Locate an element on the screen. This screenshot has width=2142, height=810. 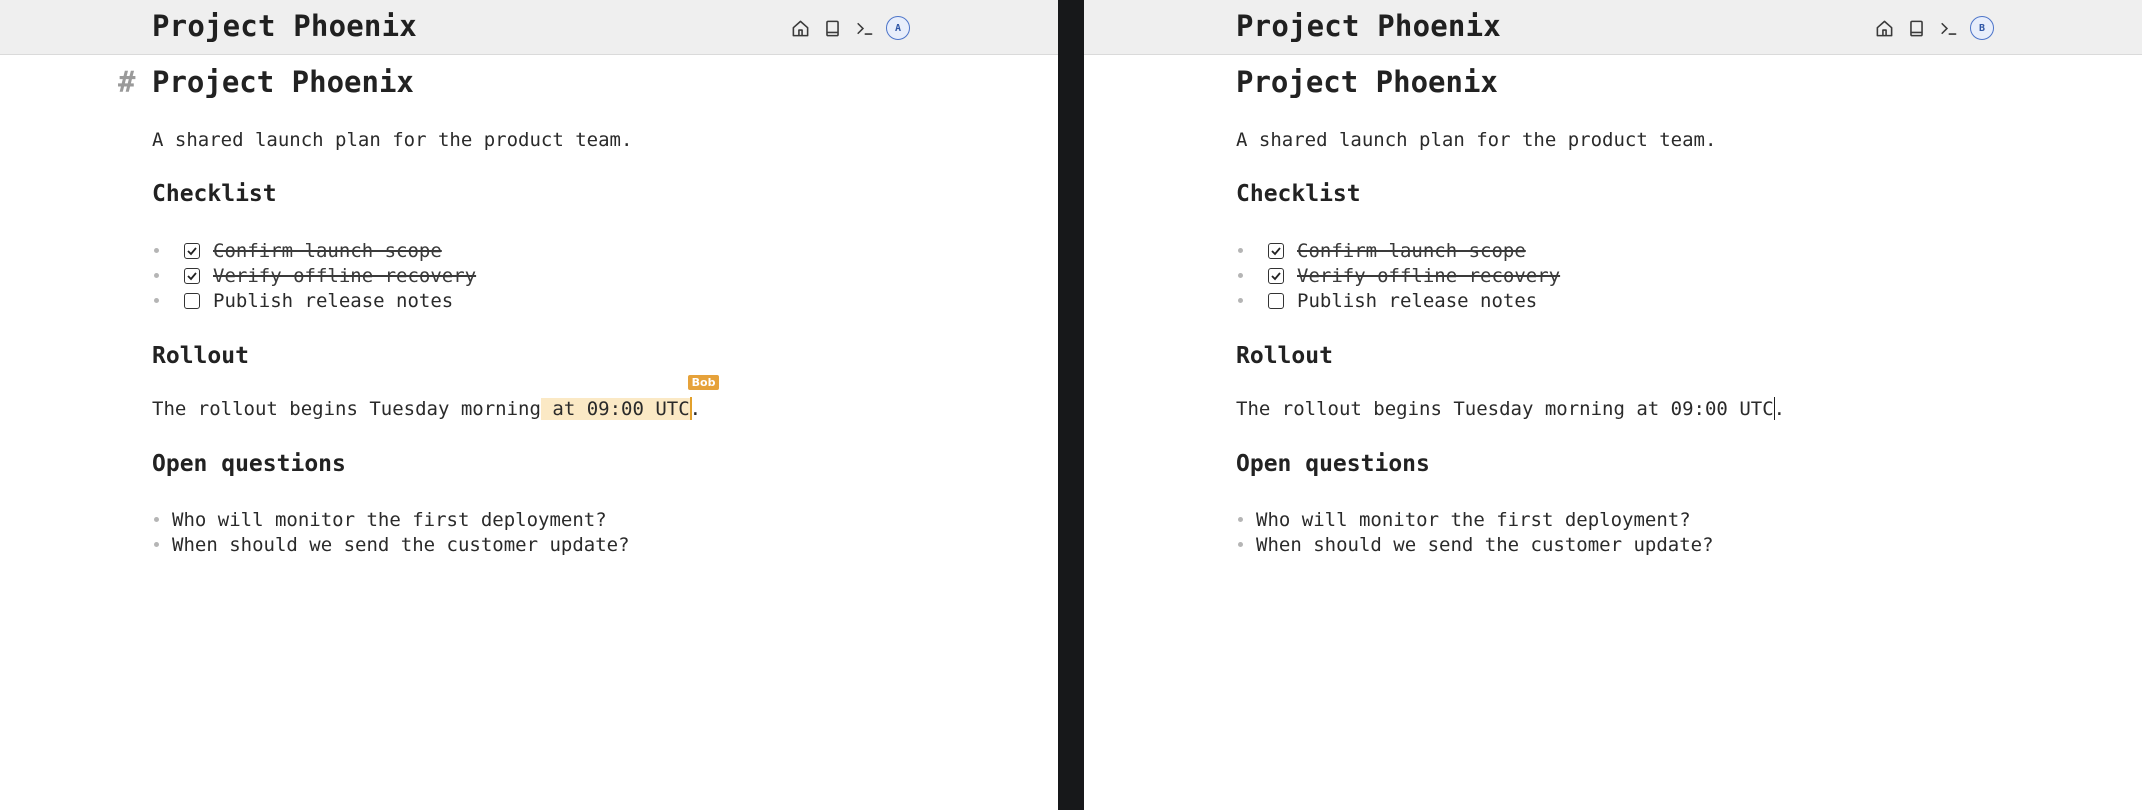
toolbar-icons: A is located at coordinates (848, 28).